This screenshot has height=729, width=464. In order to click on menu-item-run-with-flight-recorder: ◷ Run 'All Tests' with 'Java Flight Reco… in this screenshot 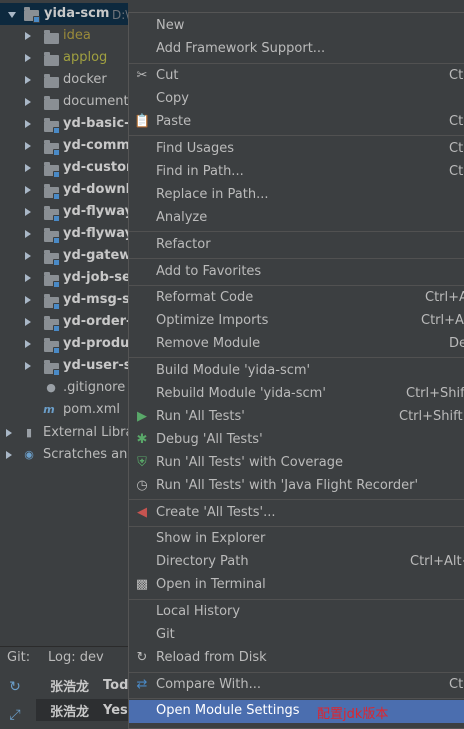, I will do `click(296, 486)`.